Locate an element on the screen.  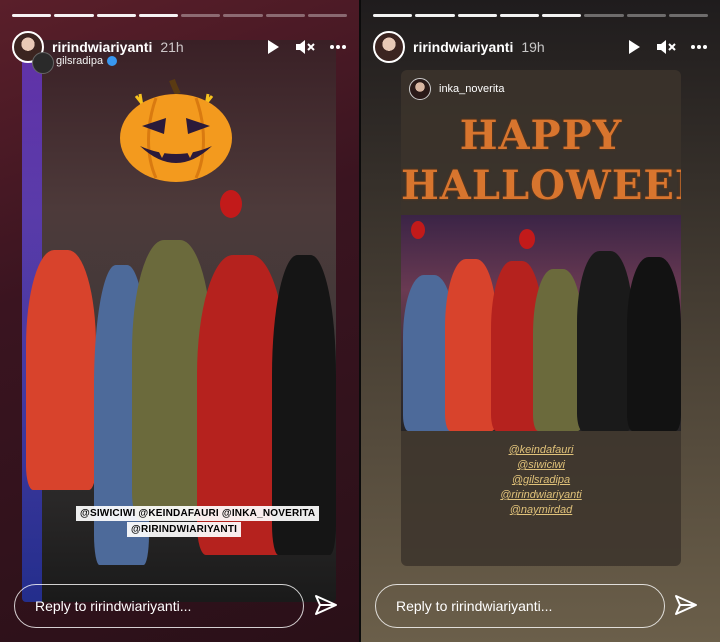
verified-badge-icon is located at coordinates (112, 61).